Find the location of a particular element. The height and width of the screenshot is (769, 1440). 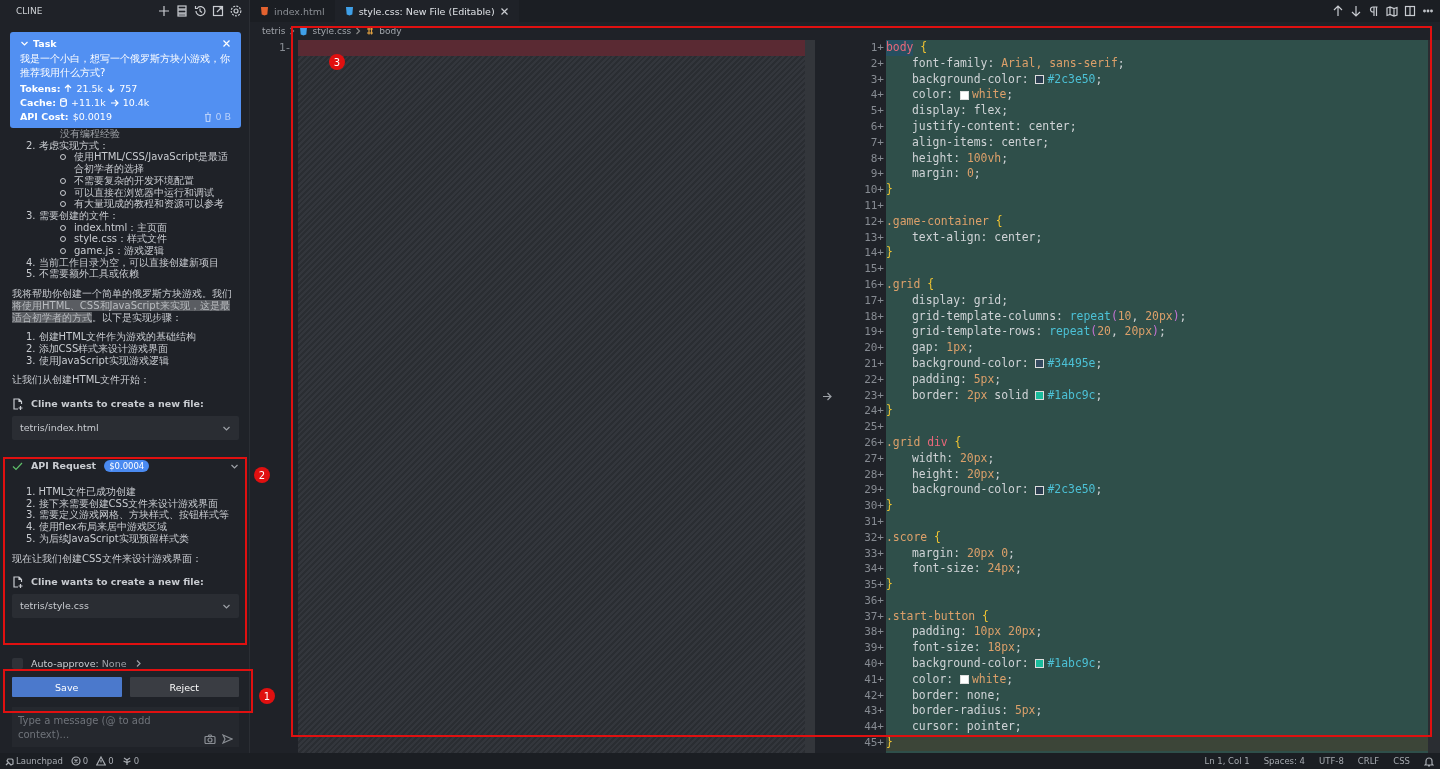

line-number: 28+ is located at coordinates (874, 474).